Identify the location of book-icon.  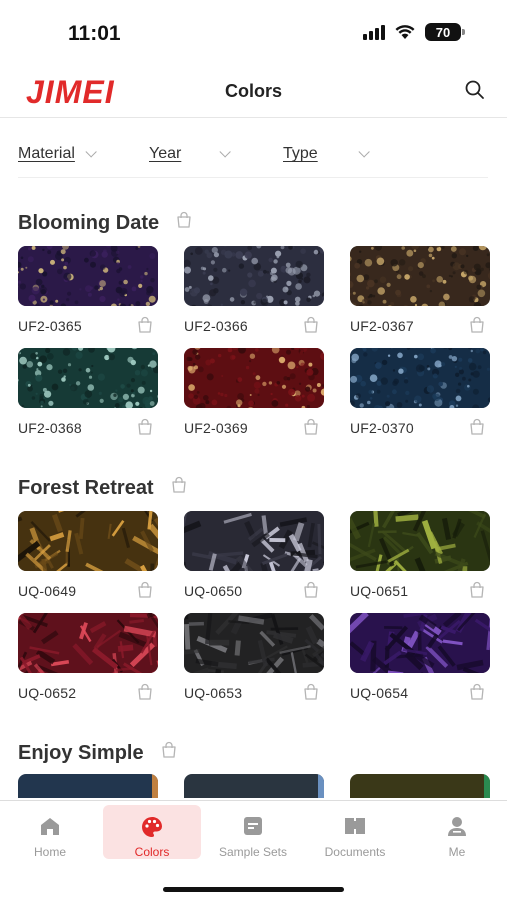
(355, 828).